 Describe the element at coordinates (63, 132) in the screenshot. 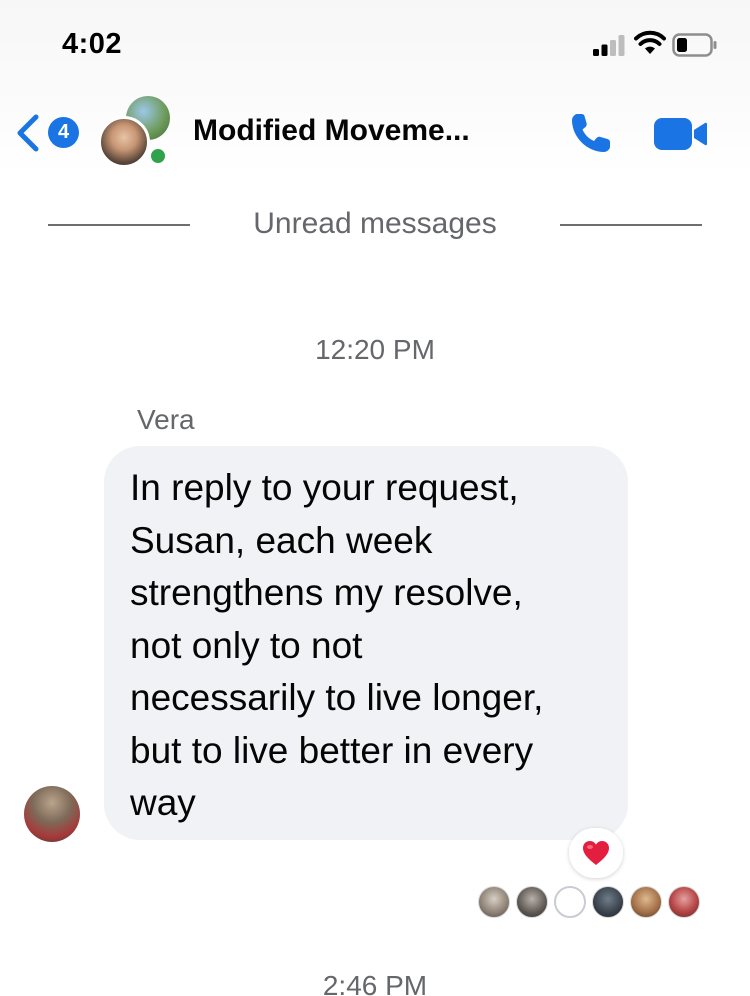

I see `unread-count-badge: 4` at that location.